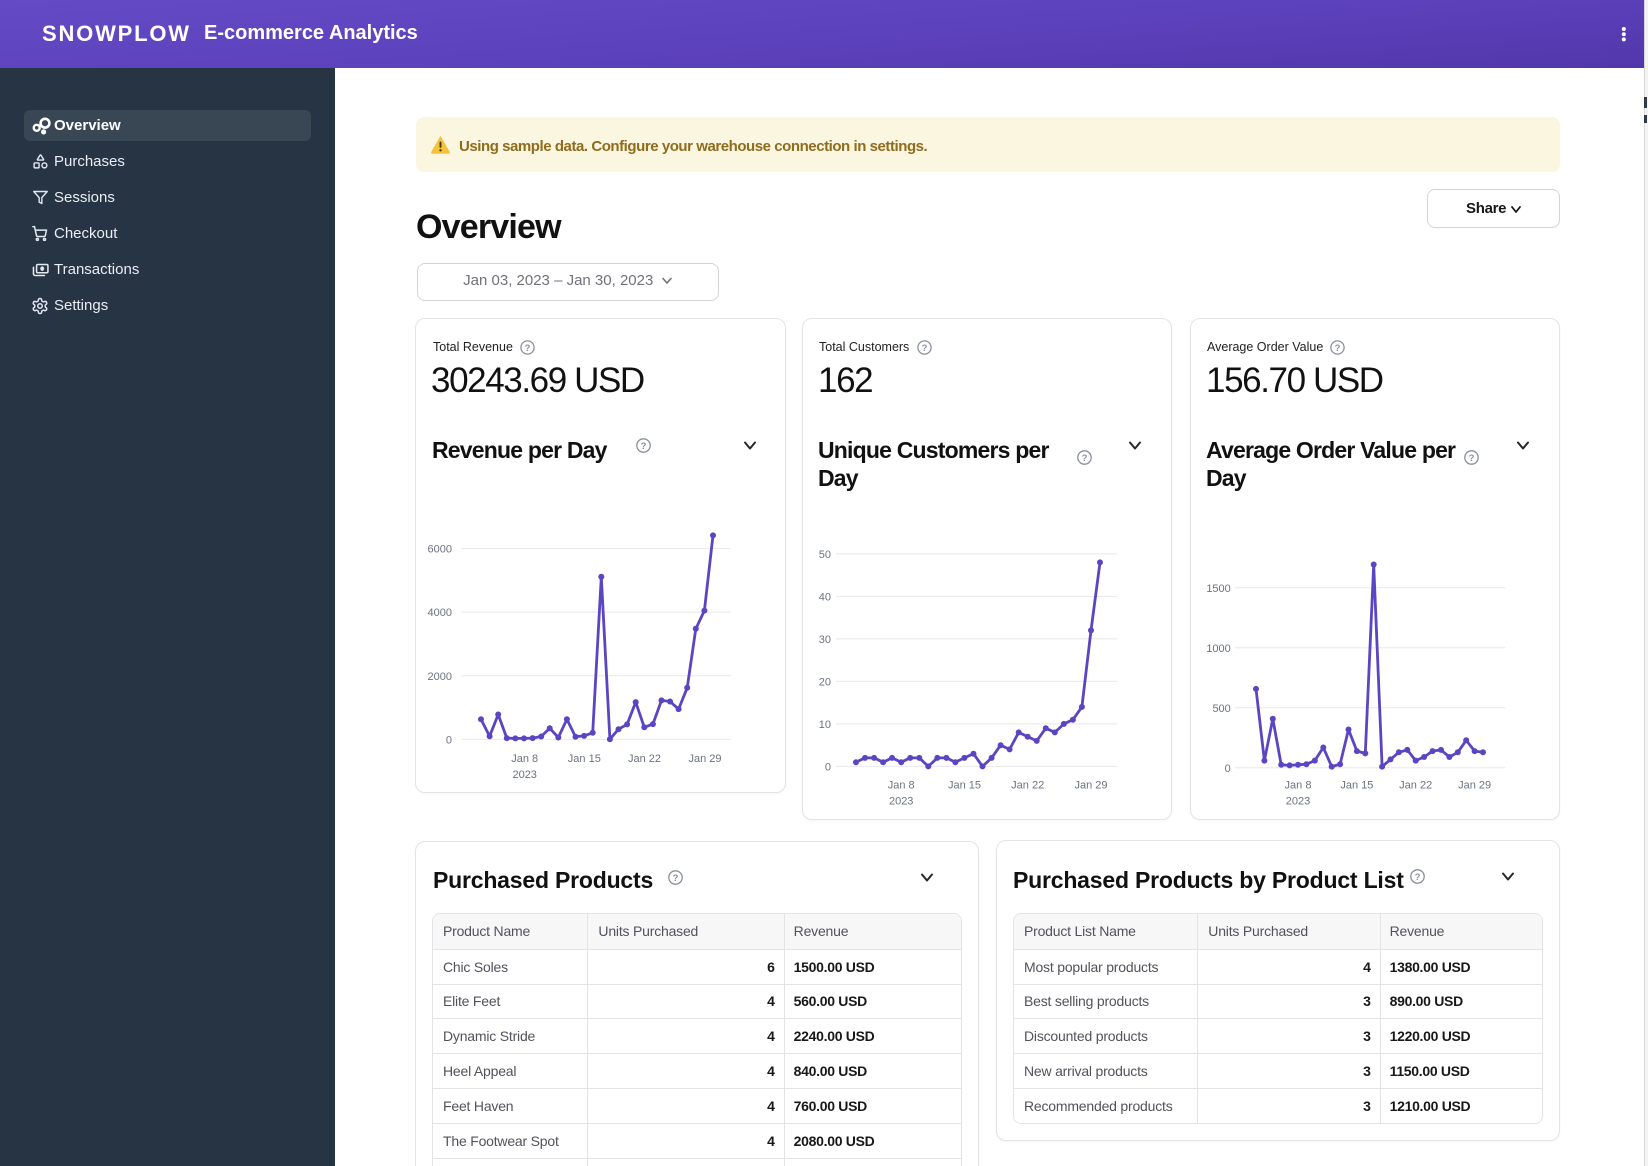 Image resolution: width=1648 pixels, height=1166 pixels. I want to click on svg-text: 10, so click(825, 725).